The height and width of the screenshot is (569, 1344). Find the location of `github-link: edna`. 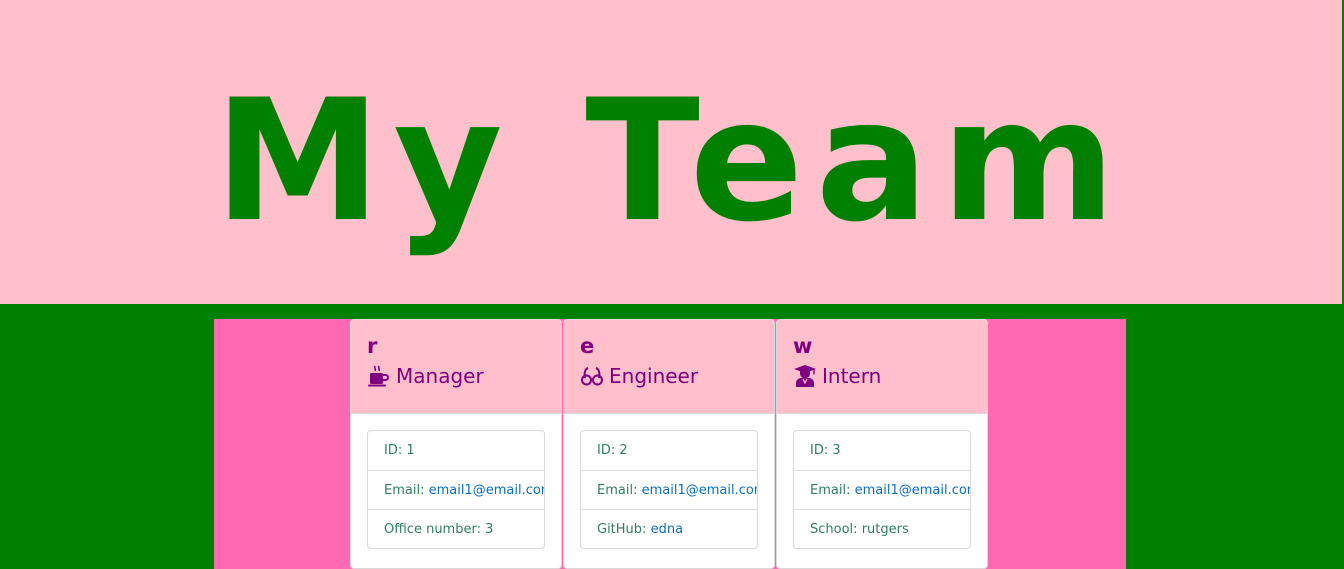

github-link: edna is located at coordinates (667, 529).